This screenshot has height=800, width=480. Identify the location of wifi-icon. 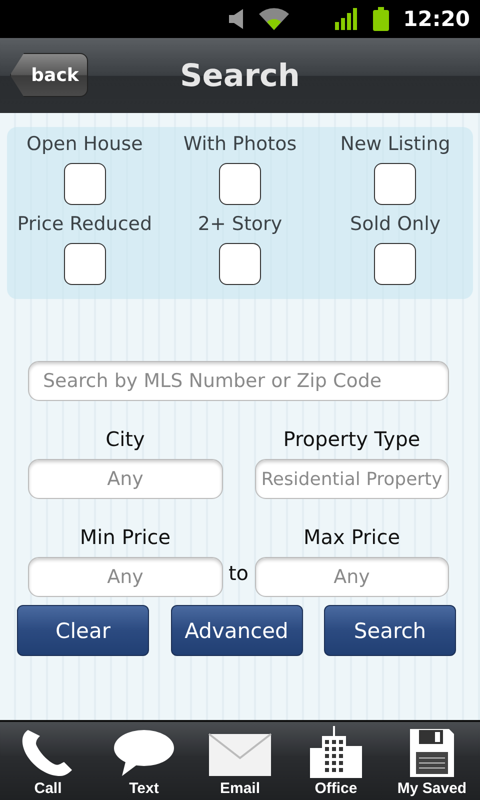
(274, 19).